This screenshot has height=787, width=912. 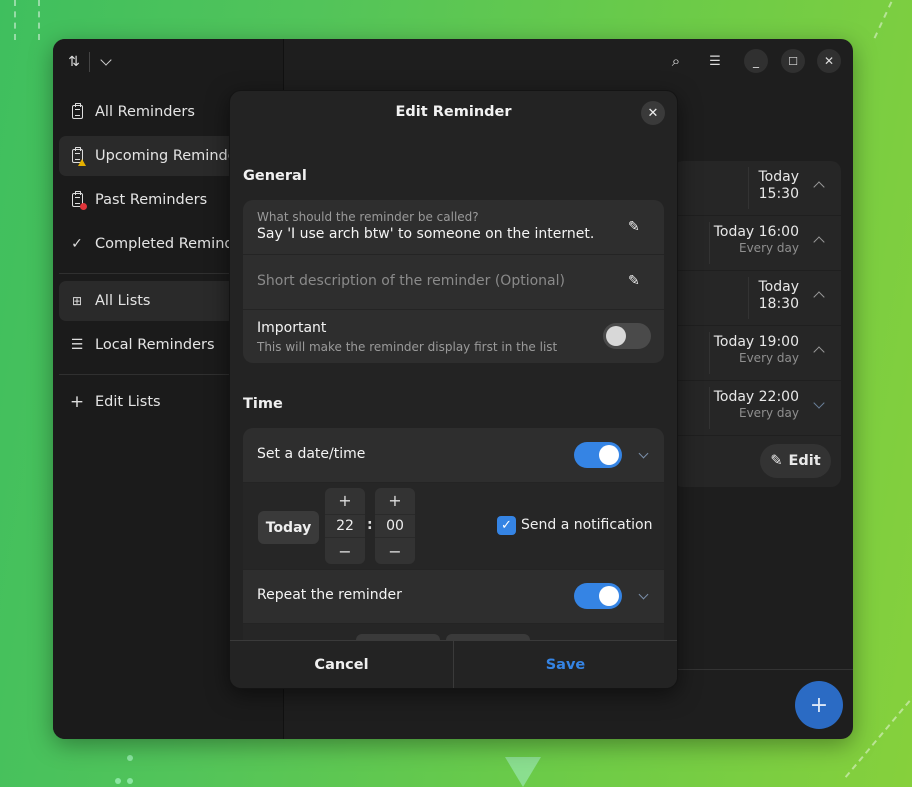 I want to click on reminder-time: Today 15:30, so click(x=779, y=185).